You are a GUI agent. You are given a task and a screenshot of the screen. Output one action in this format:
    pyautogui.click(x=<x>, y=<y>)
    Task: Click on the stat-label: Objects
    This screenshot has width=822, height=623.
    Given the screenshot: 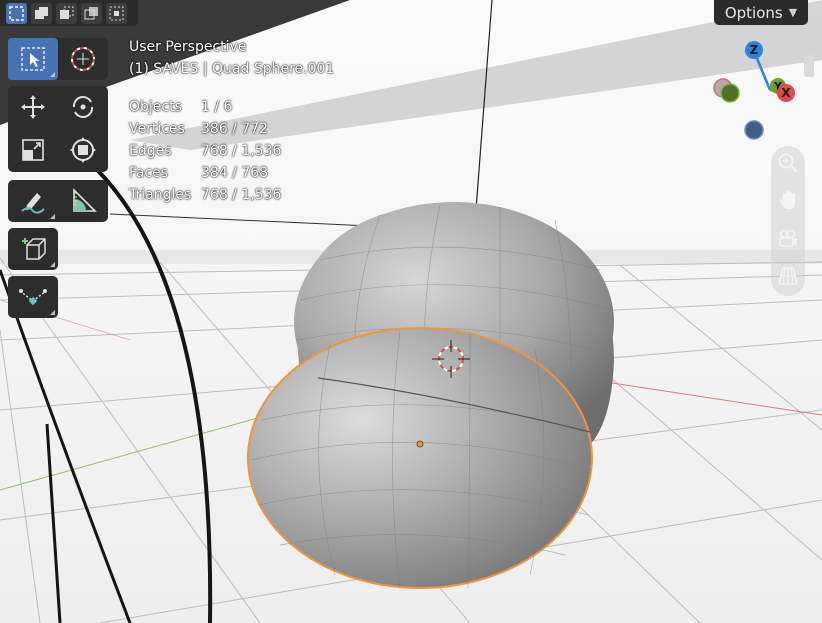 What is the action you would take?
    pyautogui.click(x=155, y=107)
    